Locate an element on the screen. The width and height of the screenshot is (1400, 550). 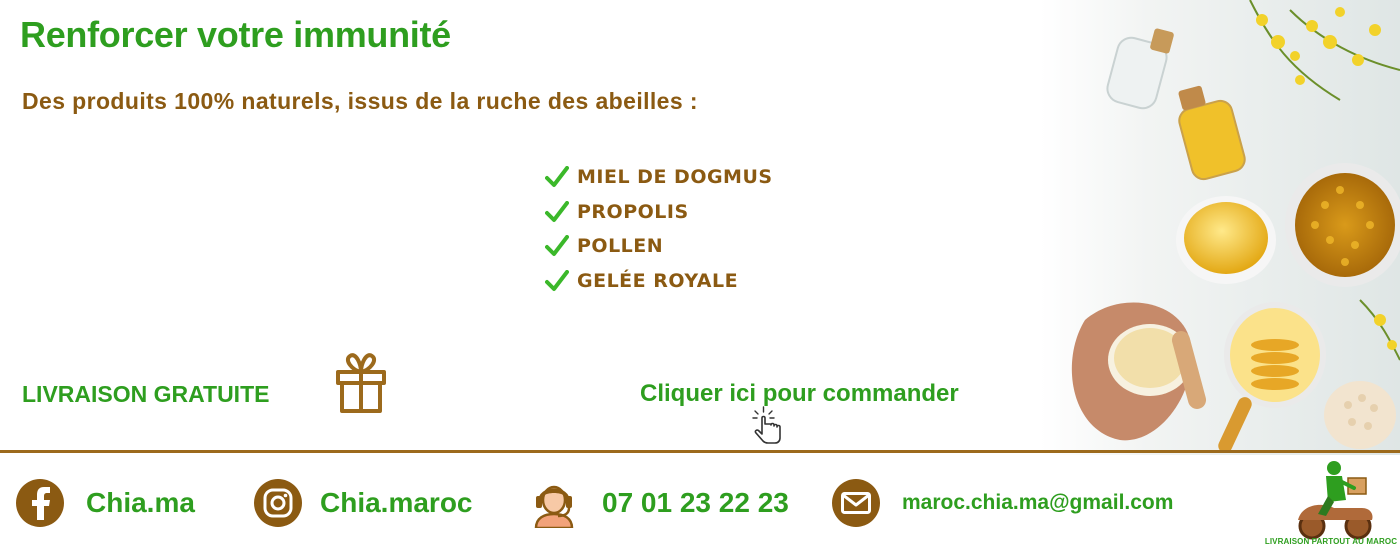
headset-support-icon is located at coordinates (554, 506).